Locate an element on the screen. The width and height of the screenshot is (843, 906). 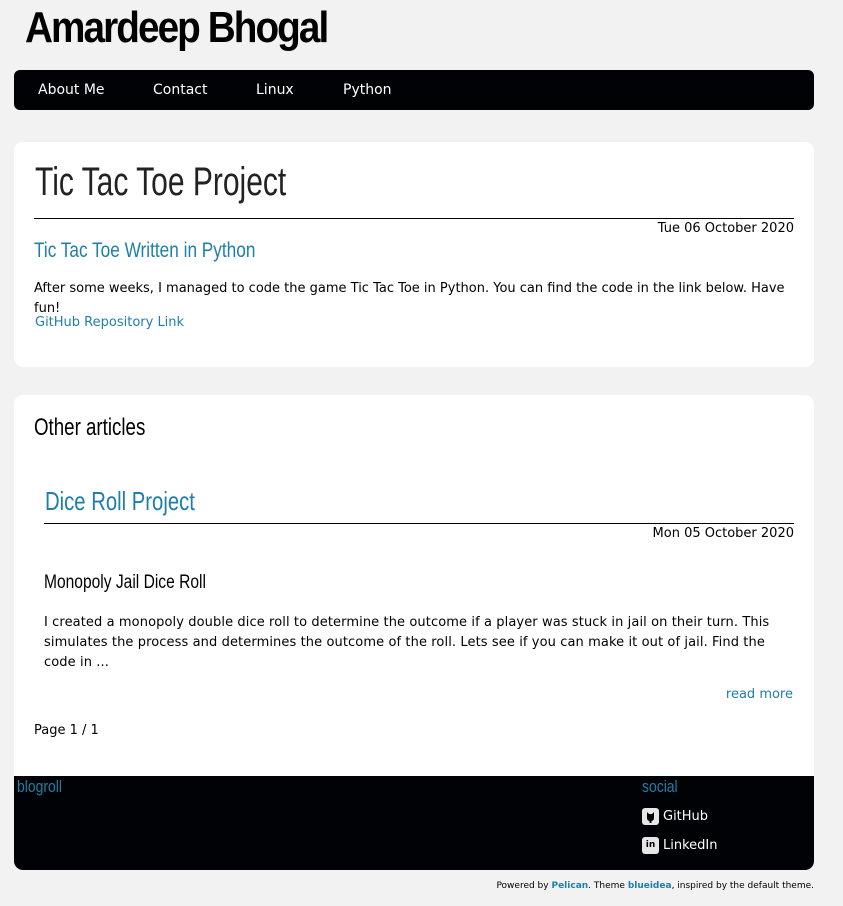
nav-item-contact: Contact is located at coordinates (180, 90).